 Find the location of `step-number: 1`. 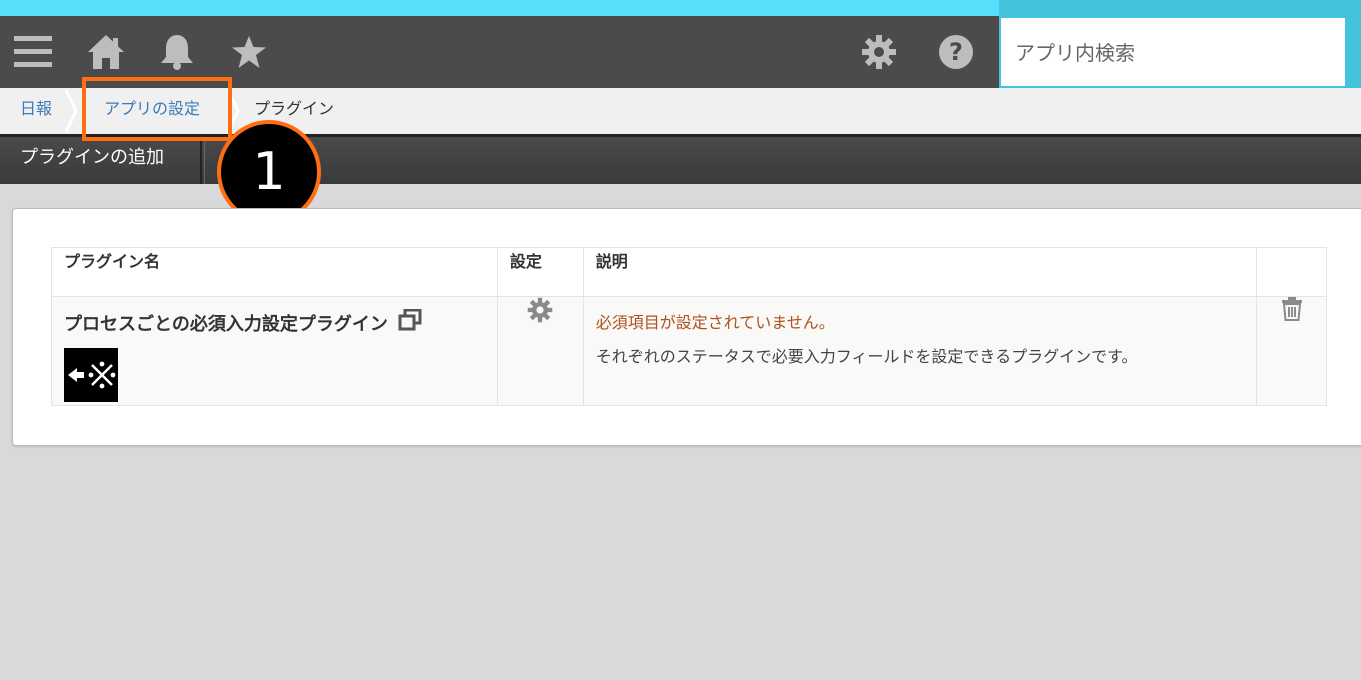

step-number: 1 is located at coordinates (269, 172).